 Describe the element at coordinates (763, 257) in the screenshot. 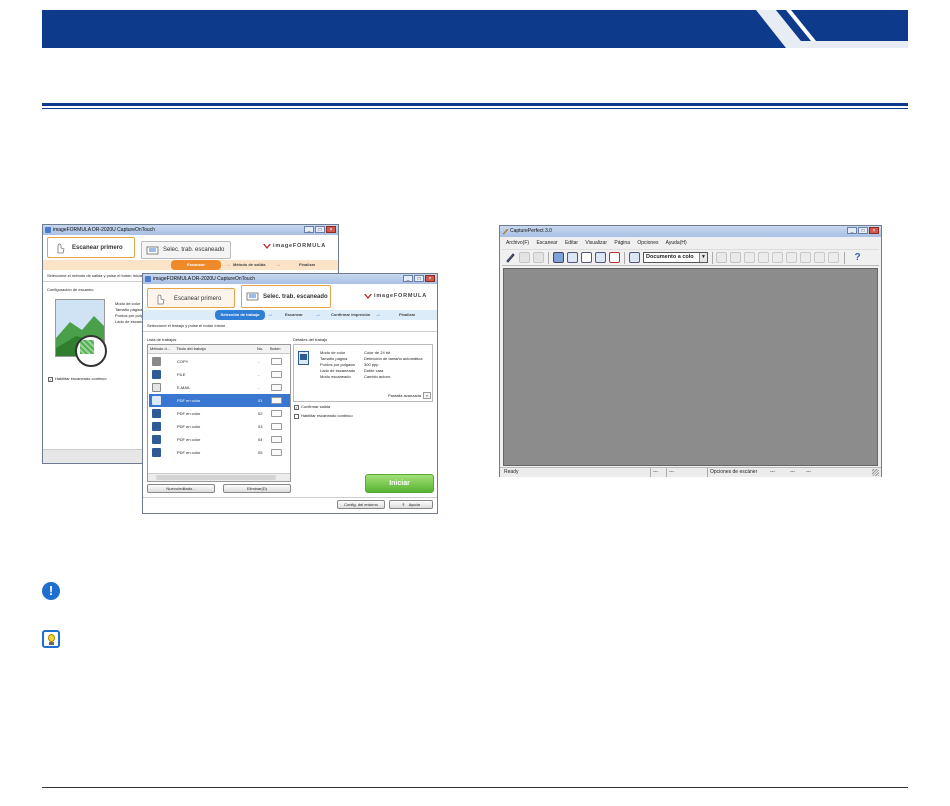

I see `zoom-out-icon` at that location.